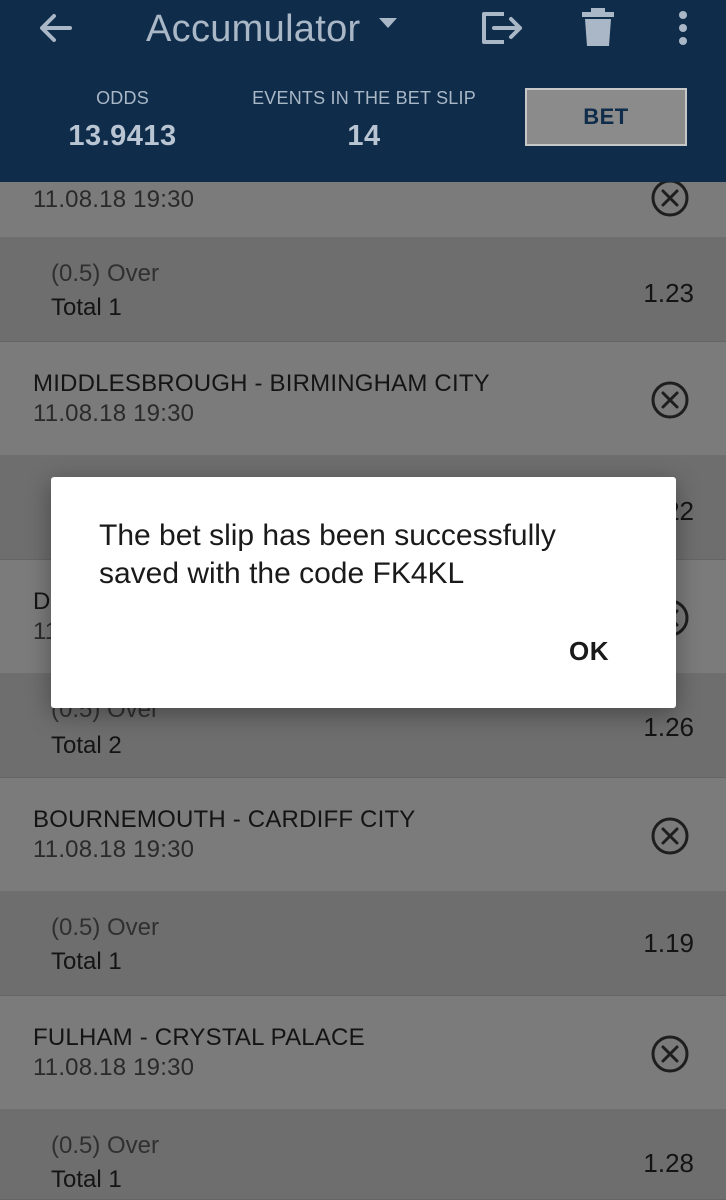 This screenshot has height=1200, width=726. What do you see at coordinates (42, 601) in the screenshot?
I see `event-name: D` at bounding box center [42, 601].